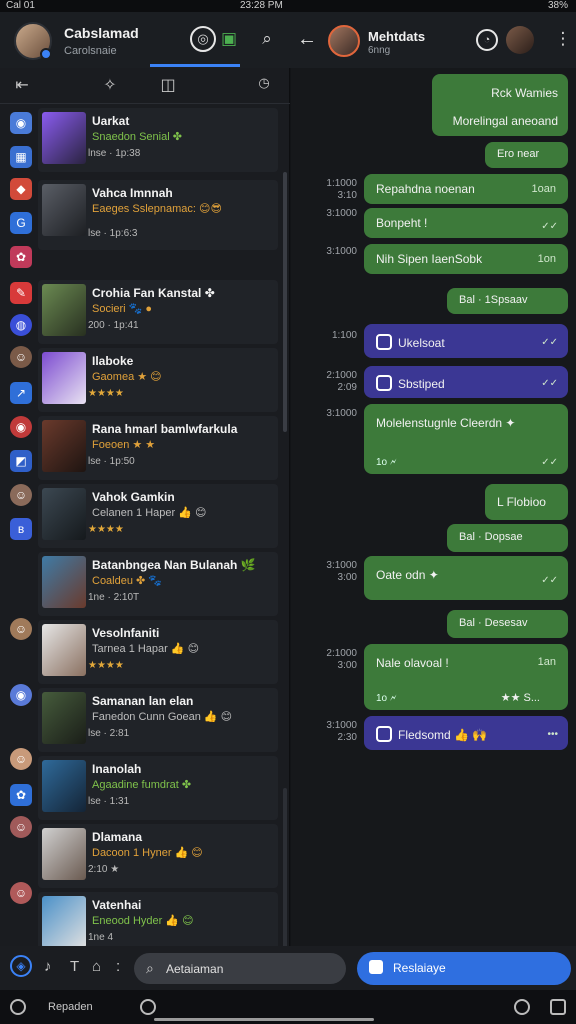 The image size is (576, 1024). I want to click on system-nav-bar: Repaden, so click(288, 1007).